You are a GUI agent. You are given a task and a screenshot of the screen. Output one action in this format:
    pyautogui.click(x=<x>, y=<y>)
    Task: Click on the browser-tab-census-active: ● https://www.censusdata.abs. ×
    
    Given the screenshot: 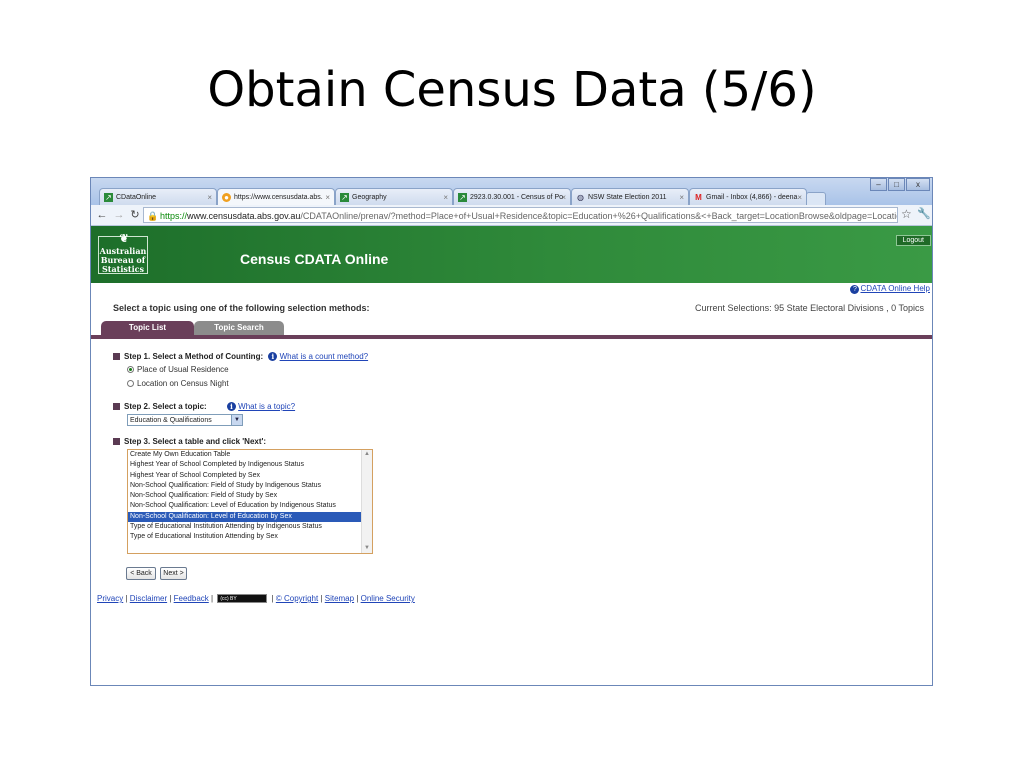 What is the action you would take?
    pyautogui.click(x=276, y=196)
    